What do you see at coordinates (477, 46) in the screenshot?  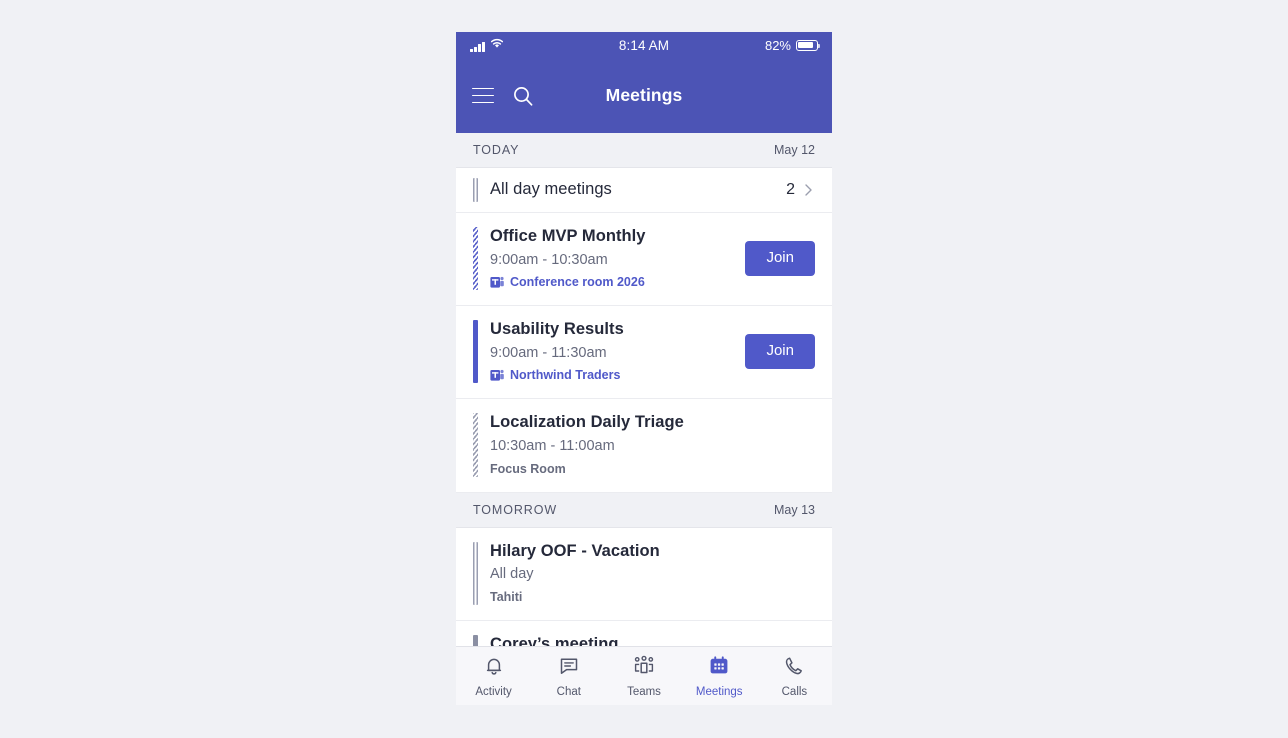 I see `cellular-signal-icon` at bounding box center [477, 46].